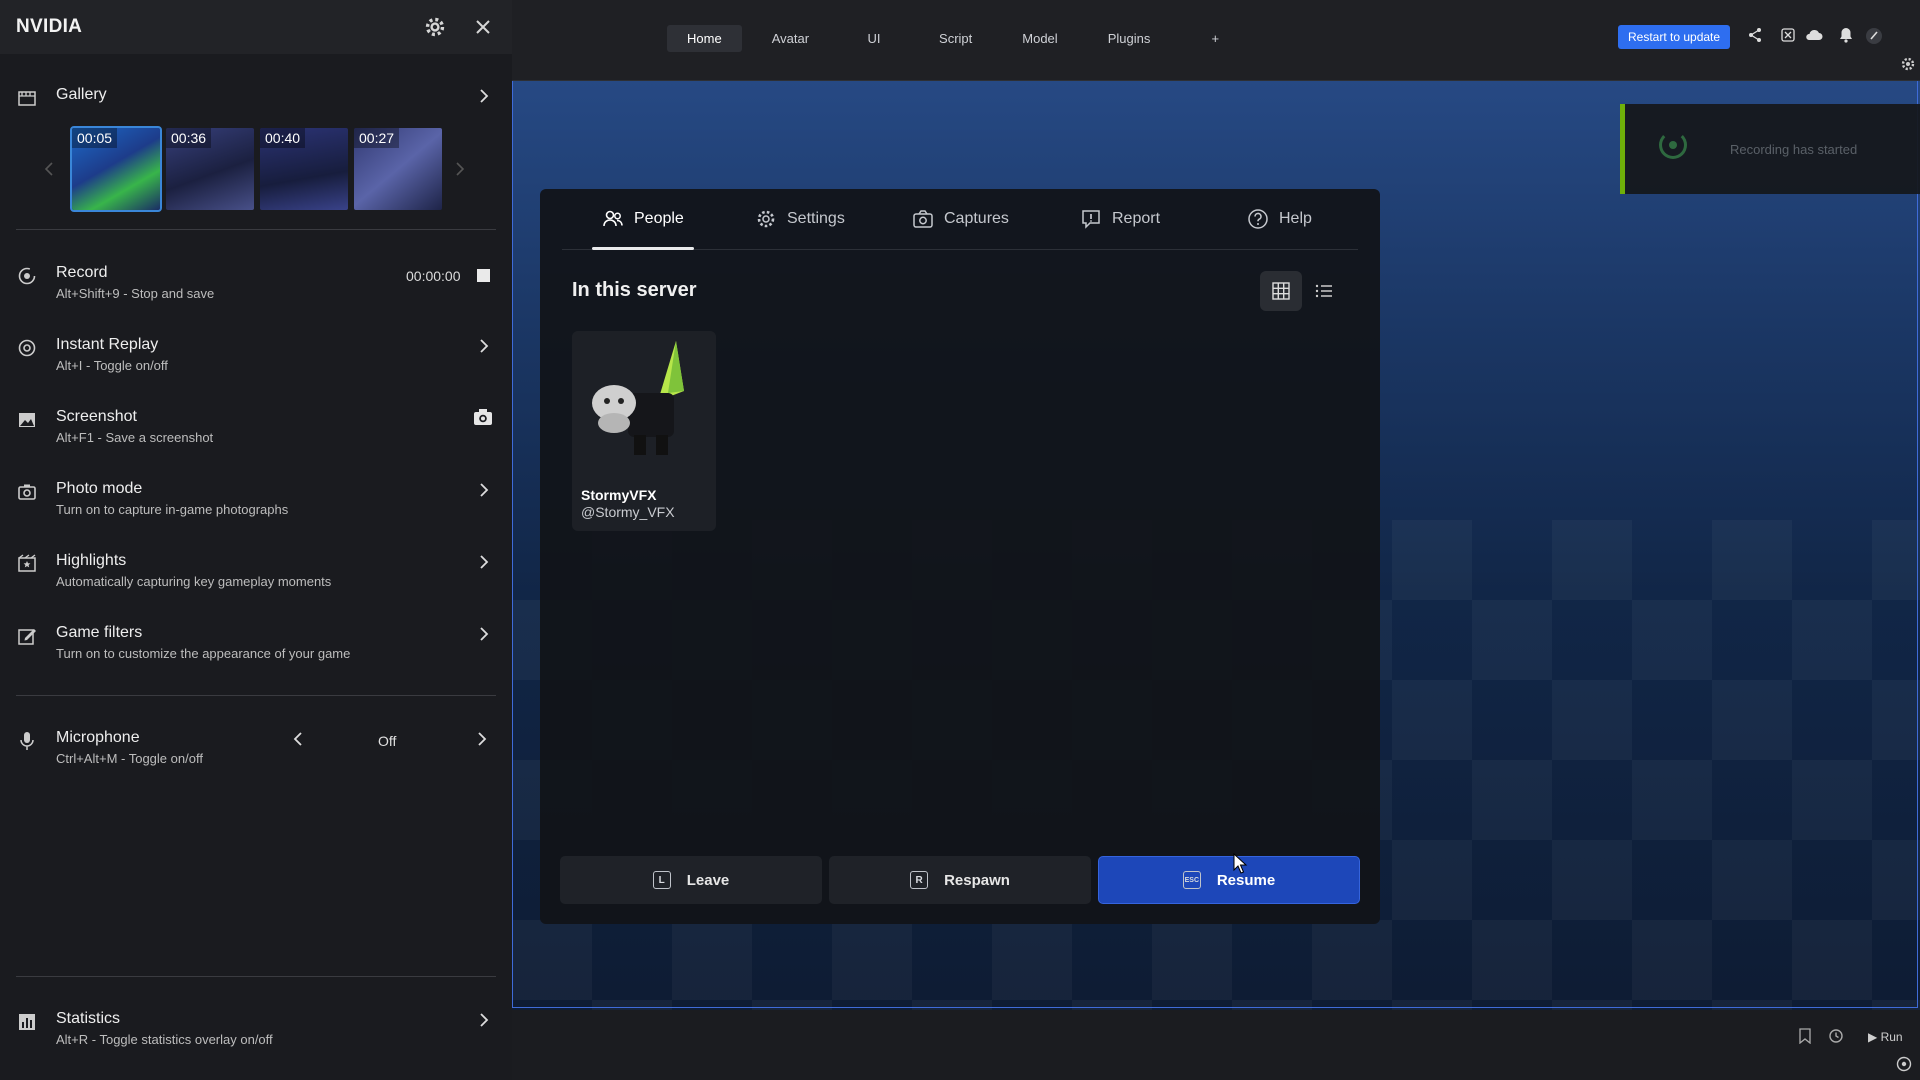 This screenshot has width=1920, height=1080. I want to click on microphone-icon, so click(27, 741).